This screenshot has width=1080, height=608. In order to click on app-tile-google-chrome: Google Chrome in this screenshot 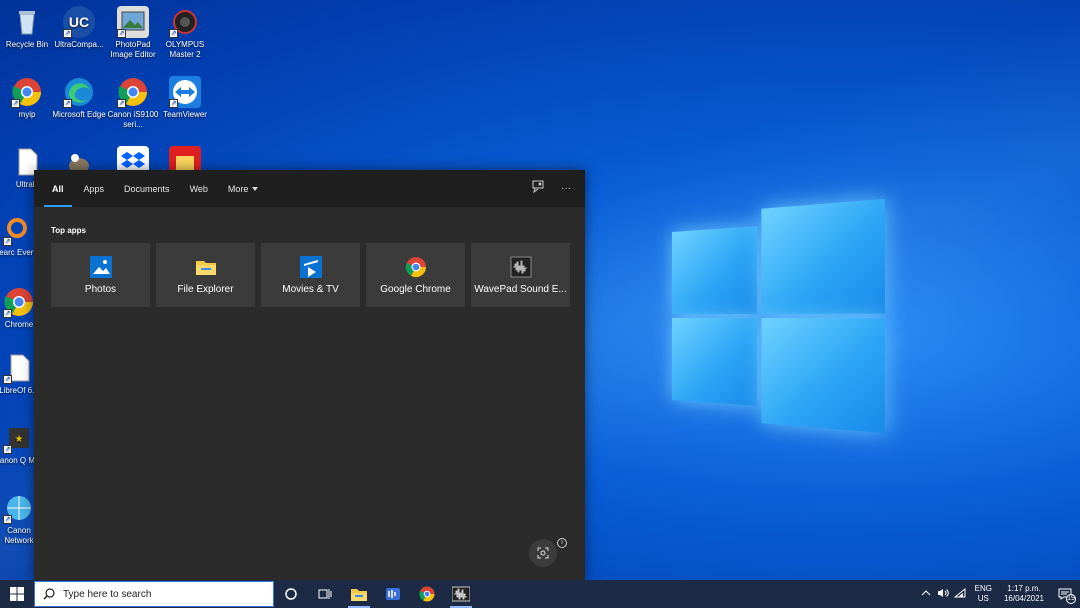, I will do `click(415, 275)`.